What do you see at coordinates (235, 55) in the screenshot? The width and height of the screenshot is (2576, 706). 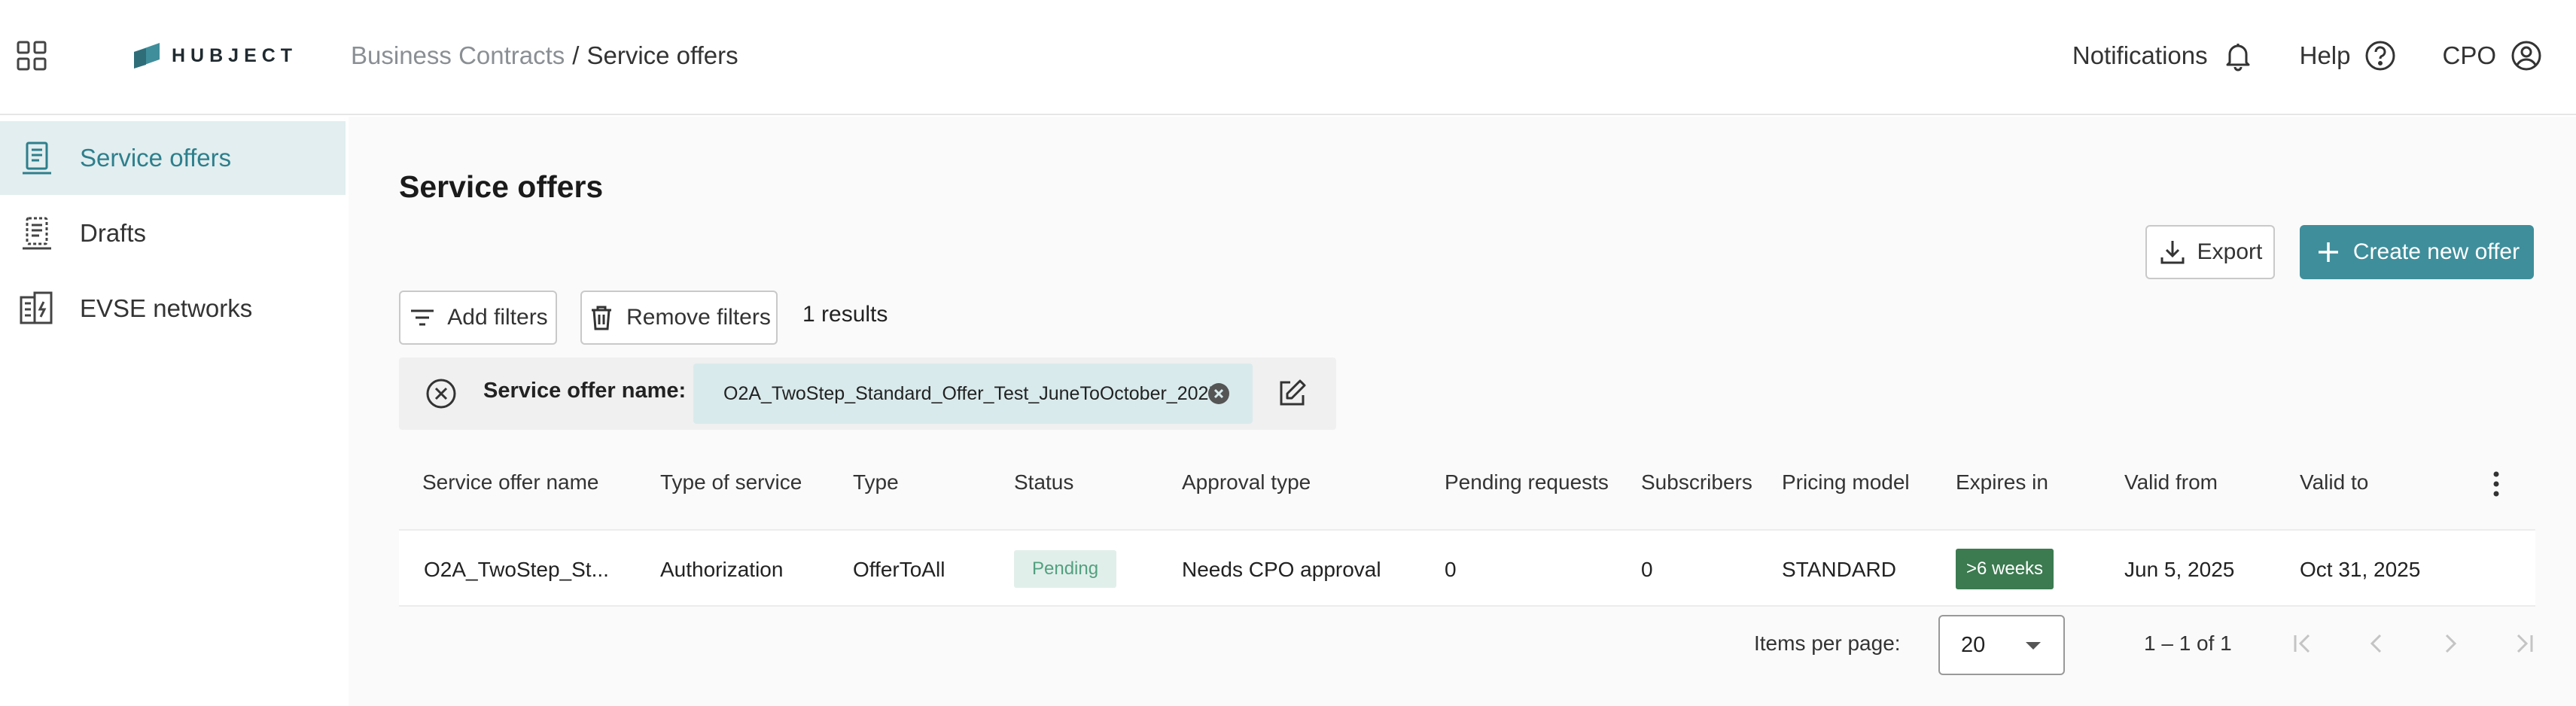 I see `logo-text: HUBJECT` at bounding box center [235, 55].